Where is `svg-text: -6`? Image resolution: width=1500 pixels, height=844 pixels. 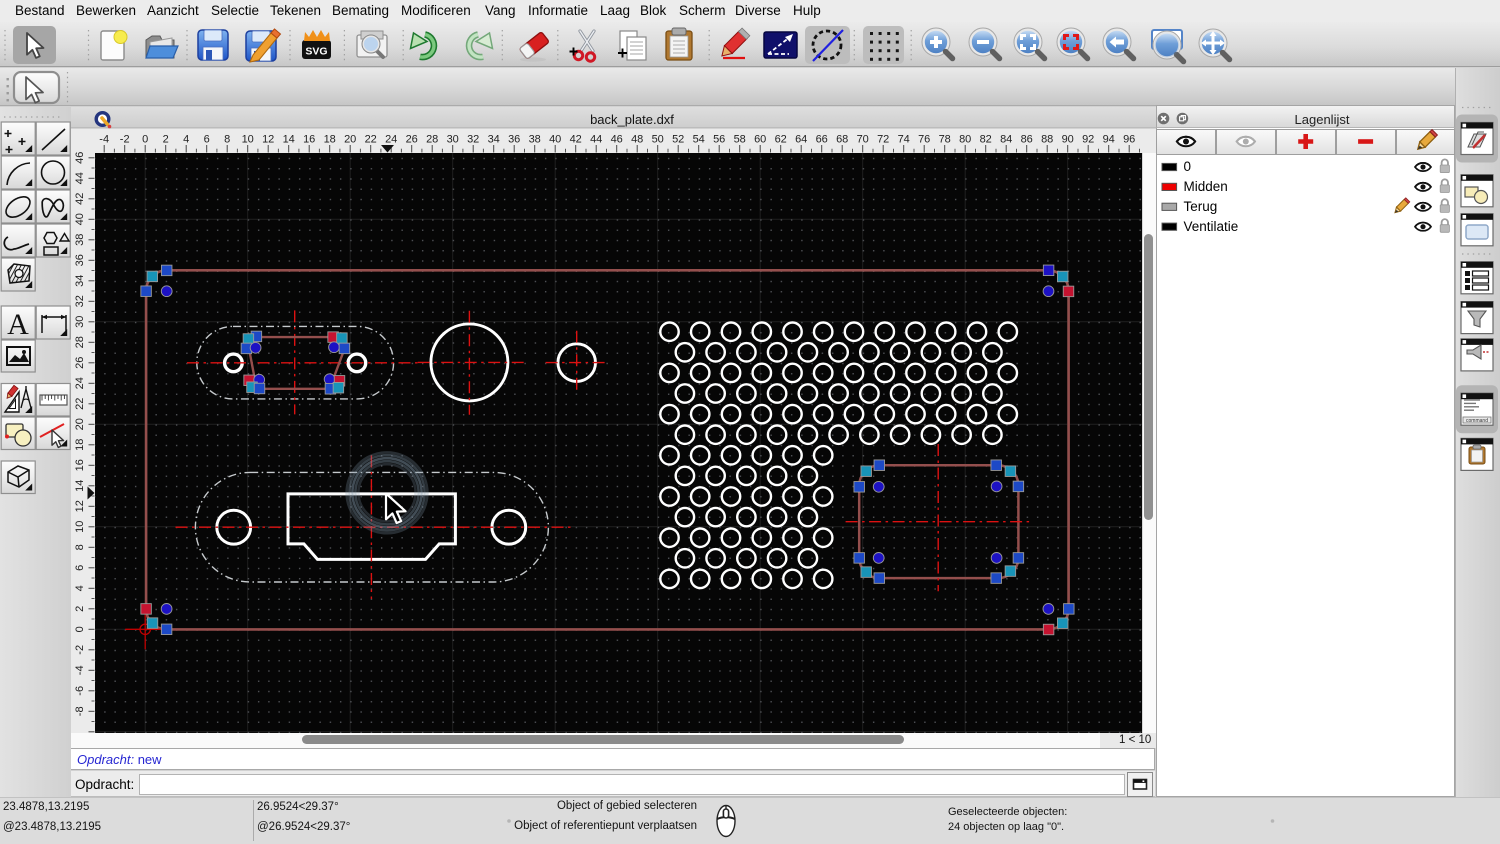
svg-text: -6 is located at coordinates (80, 691).